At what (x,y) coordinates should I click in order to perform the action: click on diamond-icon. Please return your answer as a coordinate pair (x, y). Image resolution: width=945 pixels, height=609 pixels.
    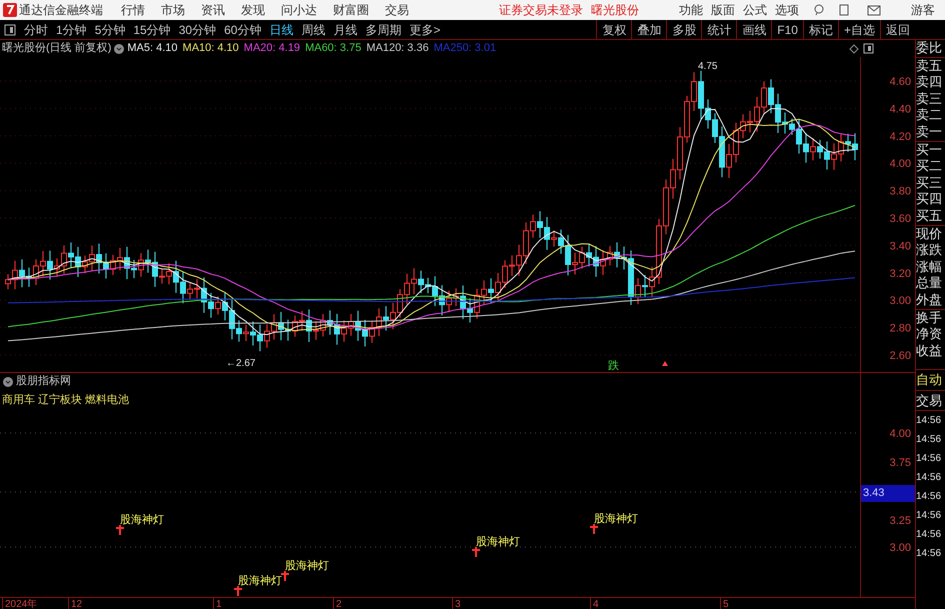
    Looking at the image, I should click on (854, 49).